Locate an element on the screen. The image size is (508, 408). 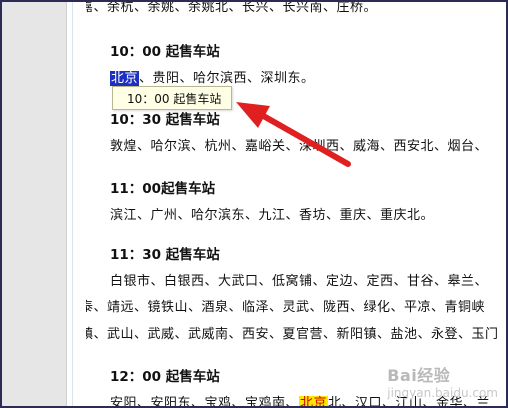
annotation-arrow-icon is located at coordinates (293, 134).